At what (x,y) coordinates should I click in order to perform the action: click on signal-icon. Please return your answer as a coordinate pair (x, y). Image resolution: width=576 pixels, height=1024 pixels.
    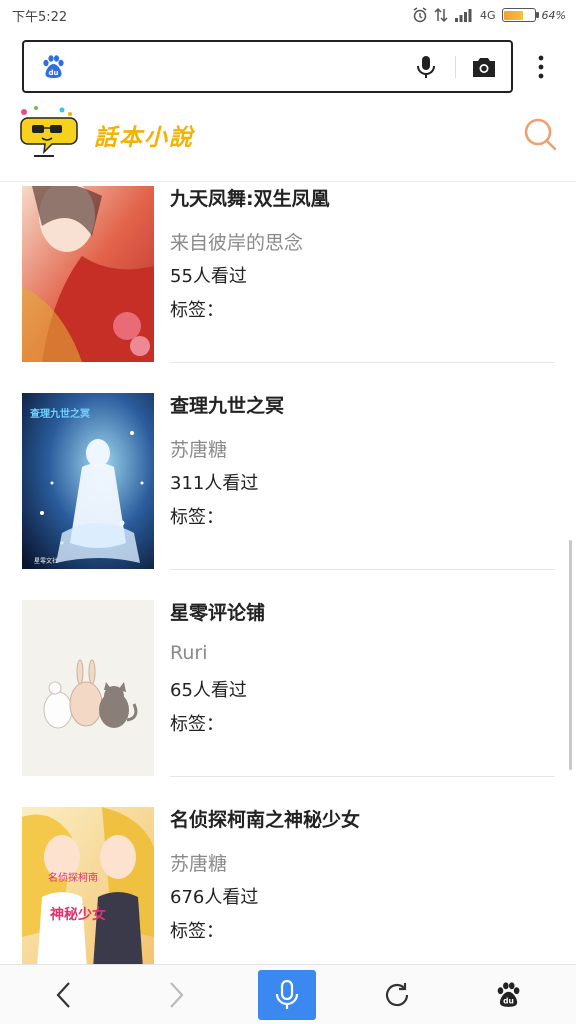
    Looking at the image, I should click on (463, 15).